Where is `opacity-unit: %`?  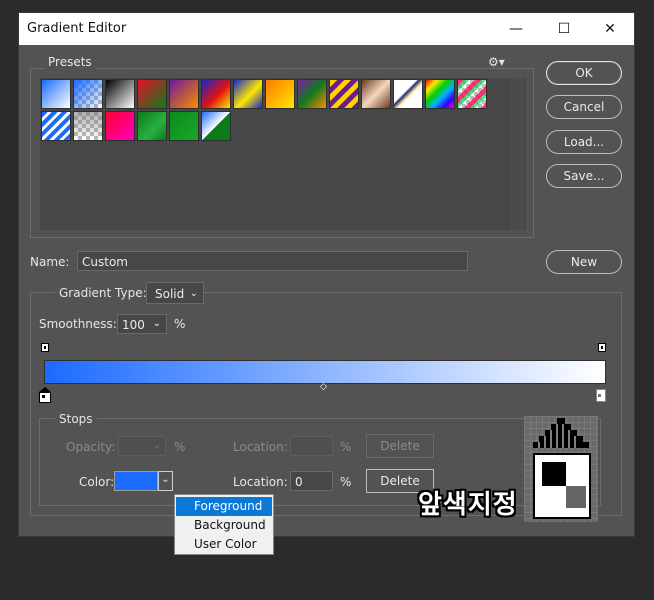 opacity-unit: % is located at coordinates (180, 447).